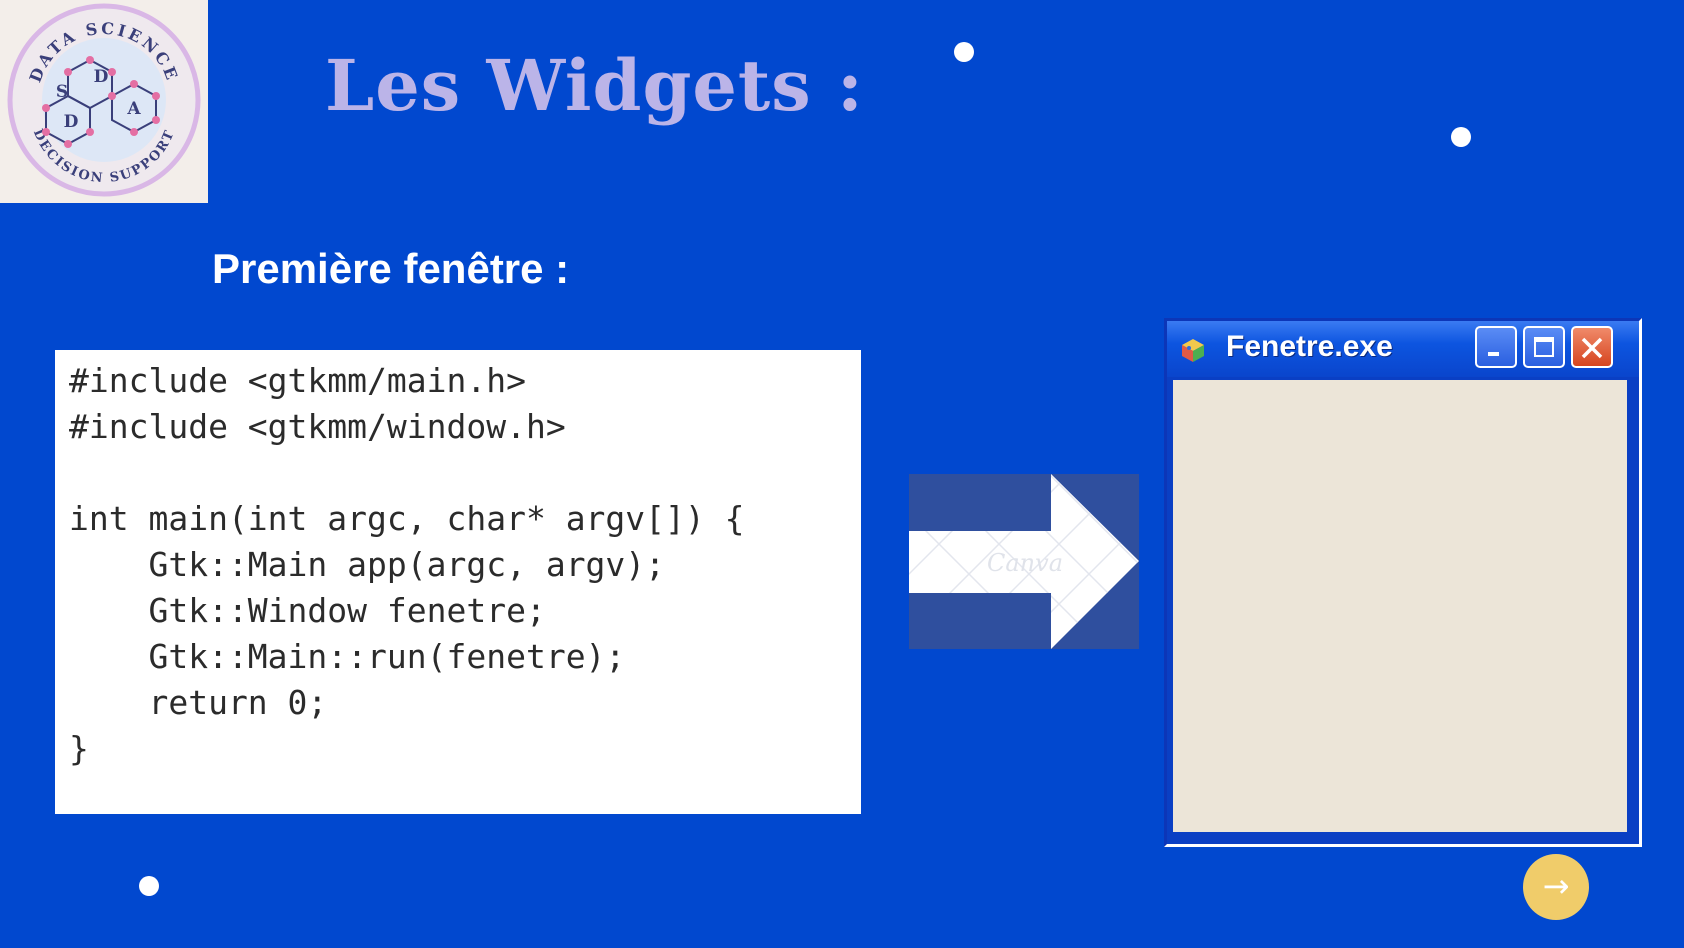 This screenshot has width=1684, height=948. I want to click on next-slide-button: →, so click(1556, 887).